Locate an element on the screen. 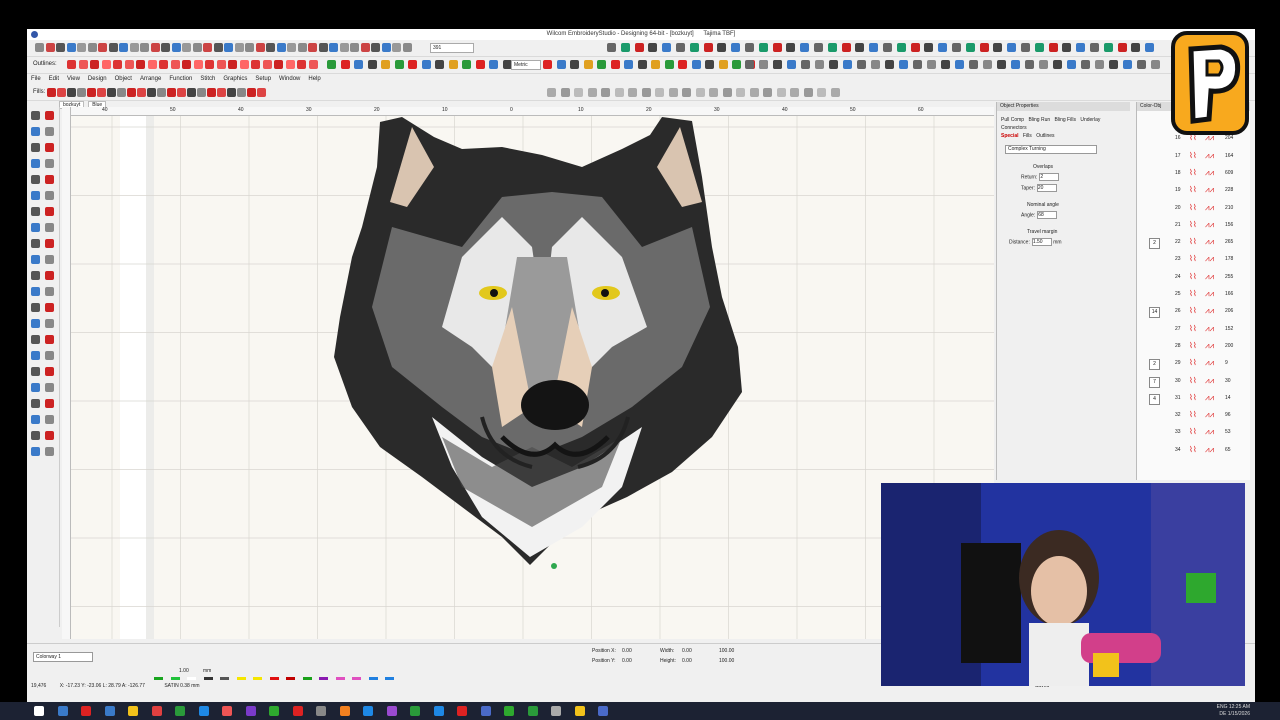 This screenshot has height=720, width=1280. distance-input: 1.50 is located at coordinates (1041, 242).